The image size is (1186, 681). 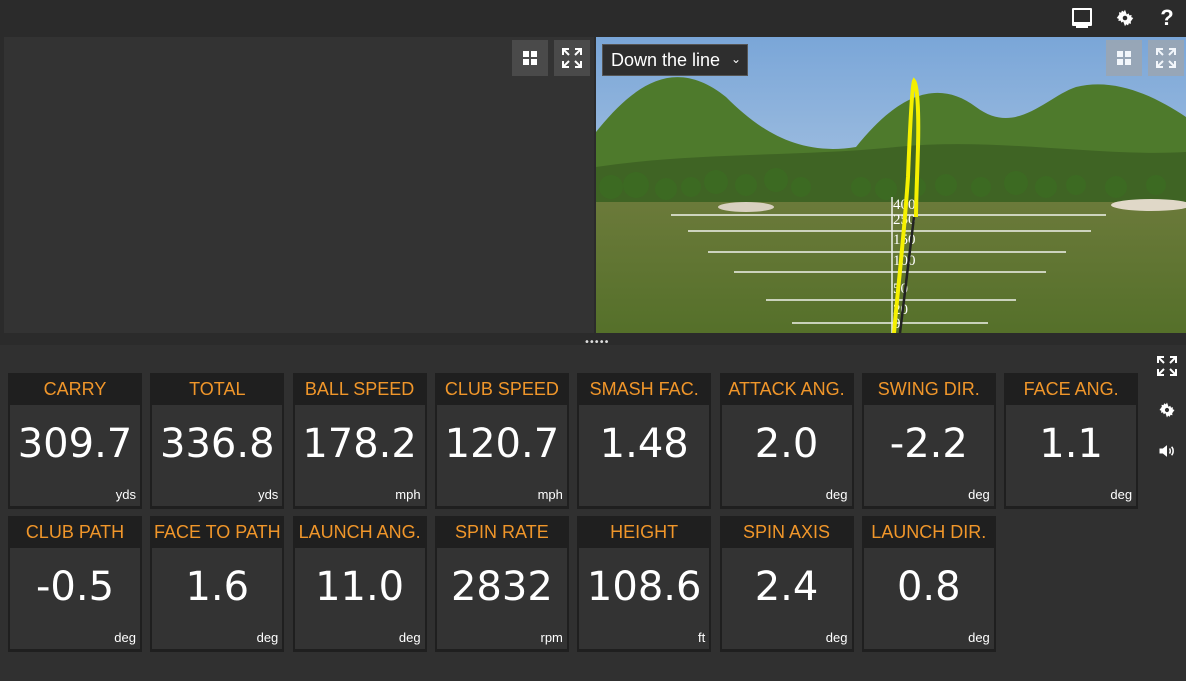 What do you see at coordinates (786, 587) in the screenshot?
I see `metric-value: 2.4` at bounding box center [786, 587].